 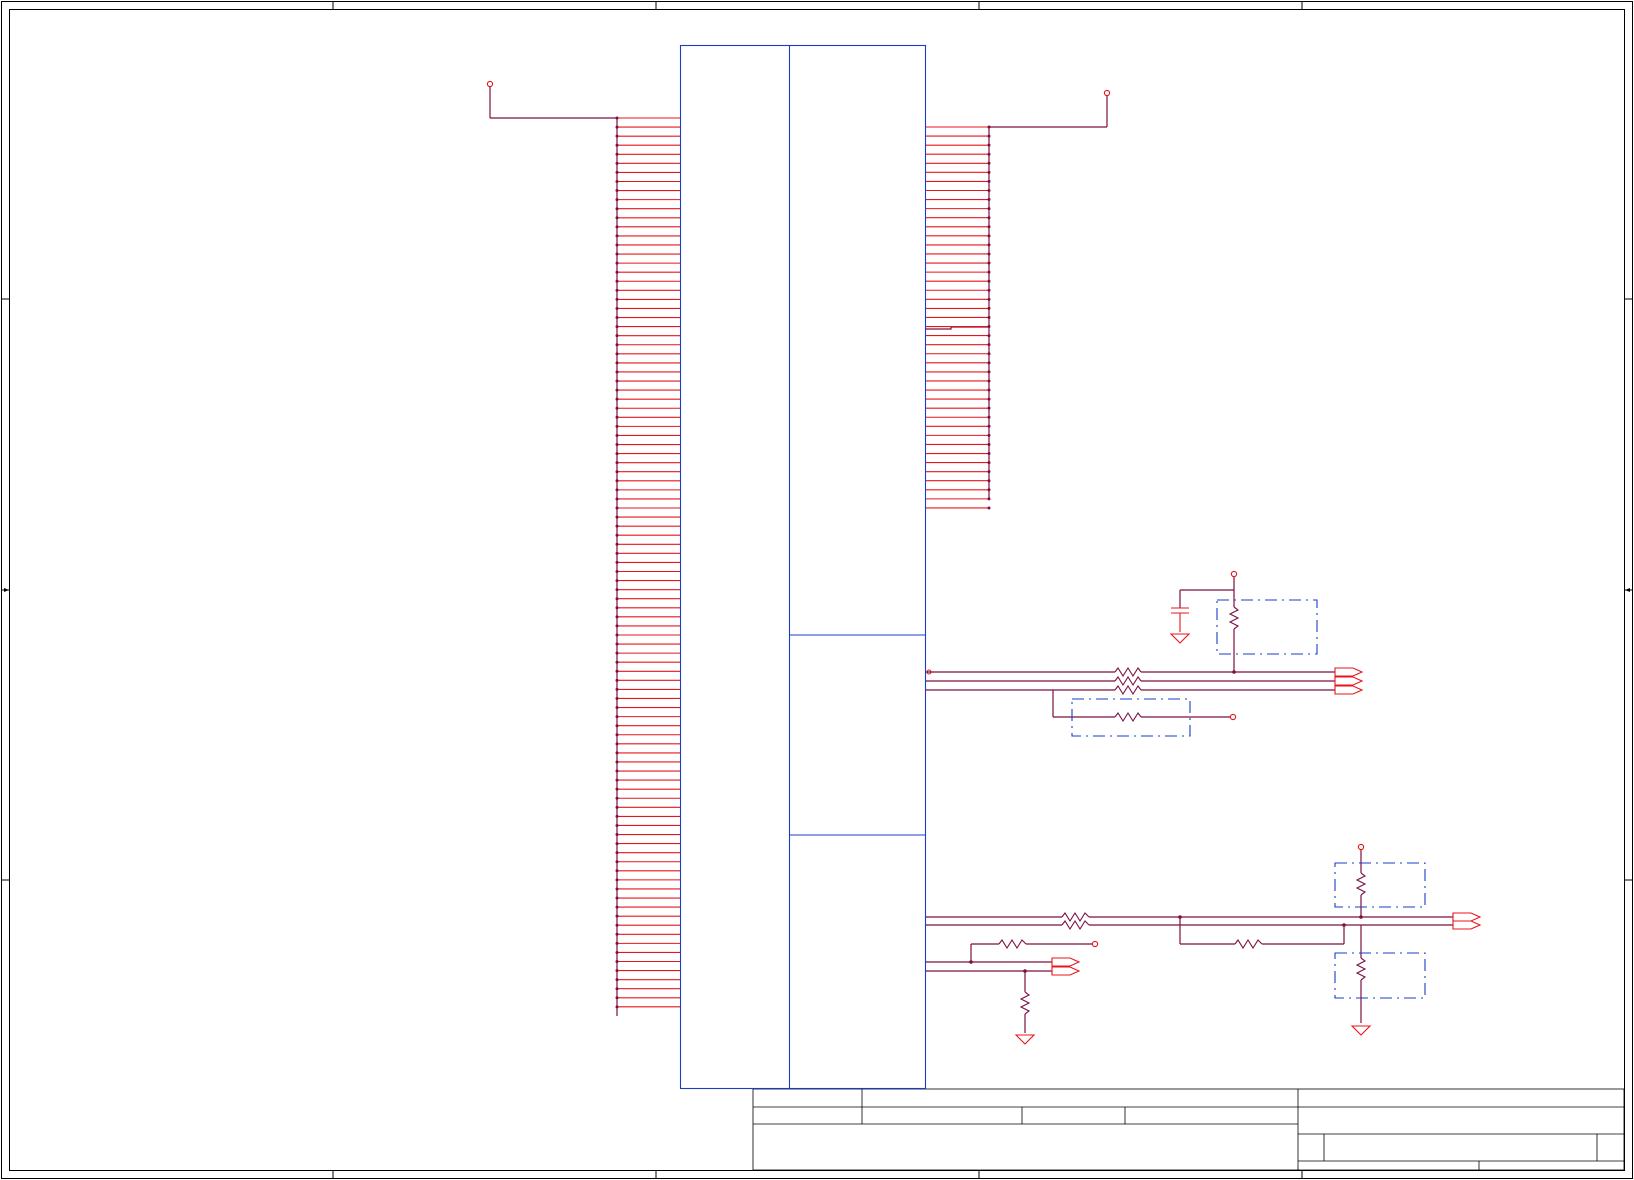 I want to click on capacitor, so click(x=1180, y=625).